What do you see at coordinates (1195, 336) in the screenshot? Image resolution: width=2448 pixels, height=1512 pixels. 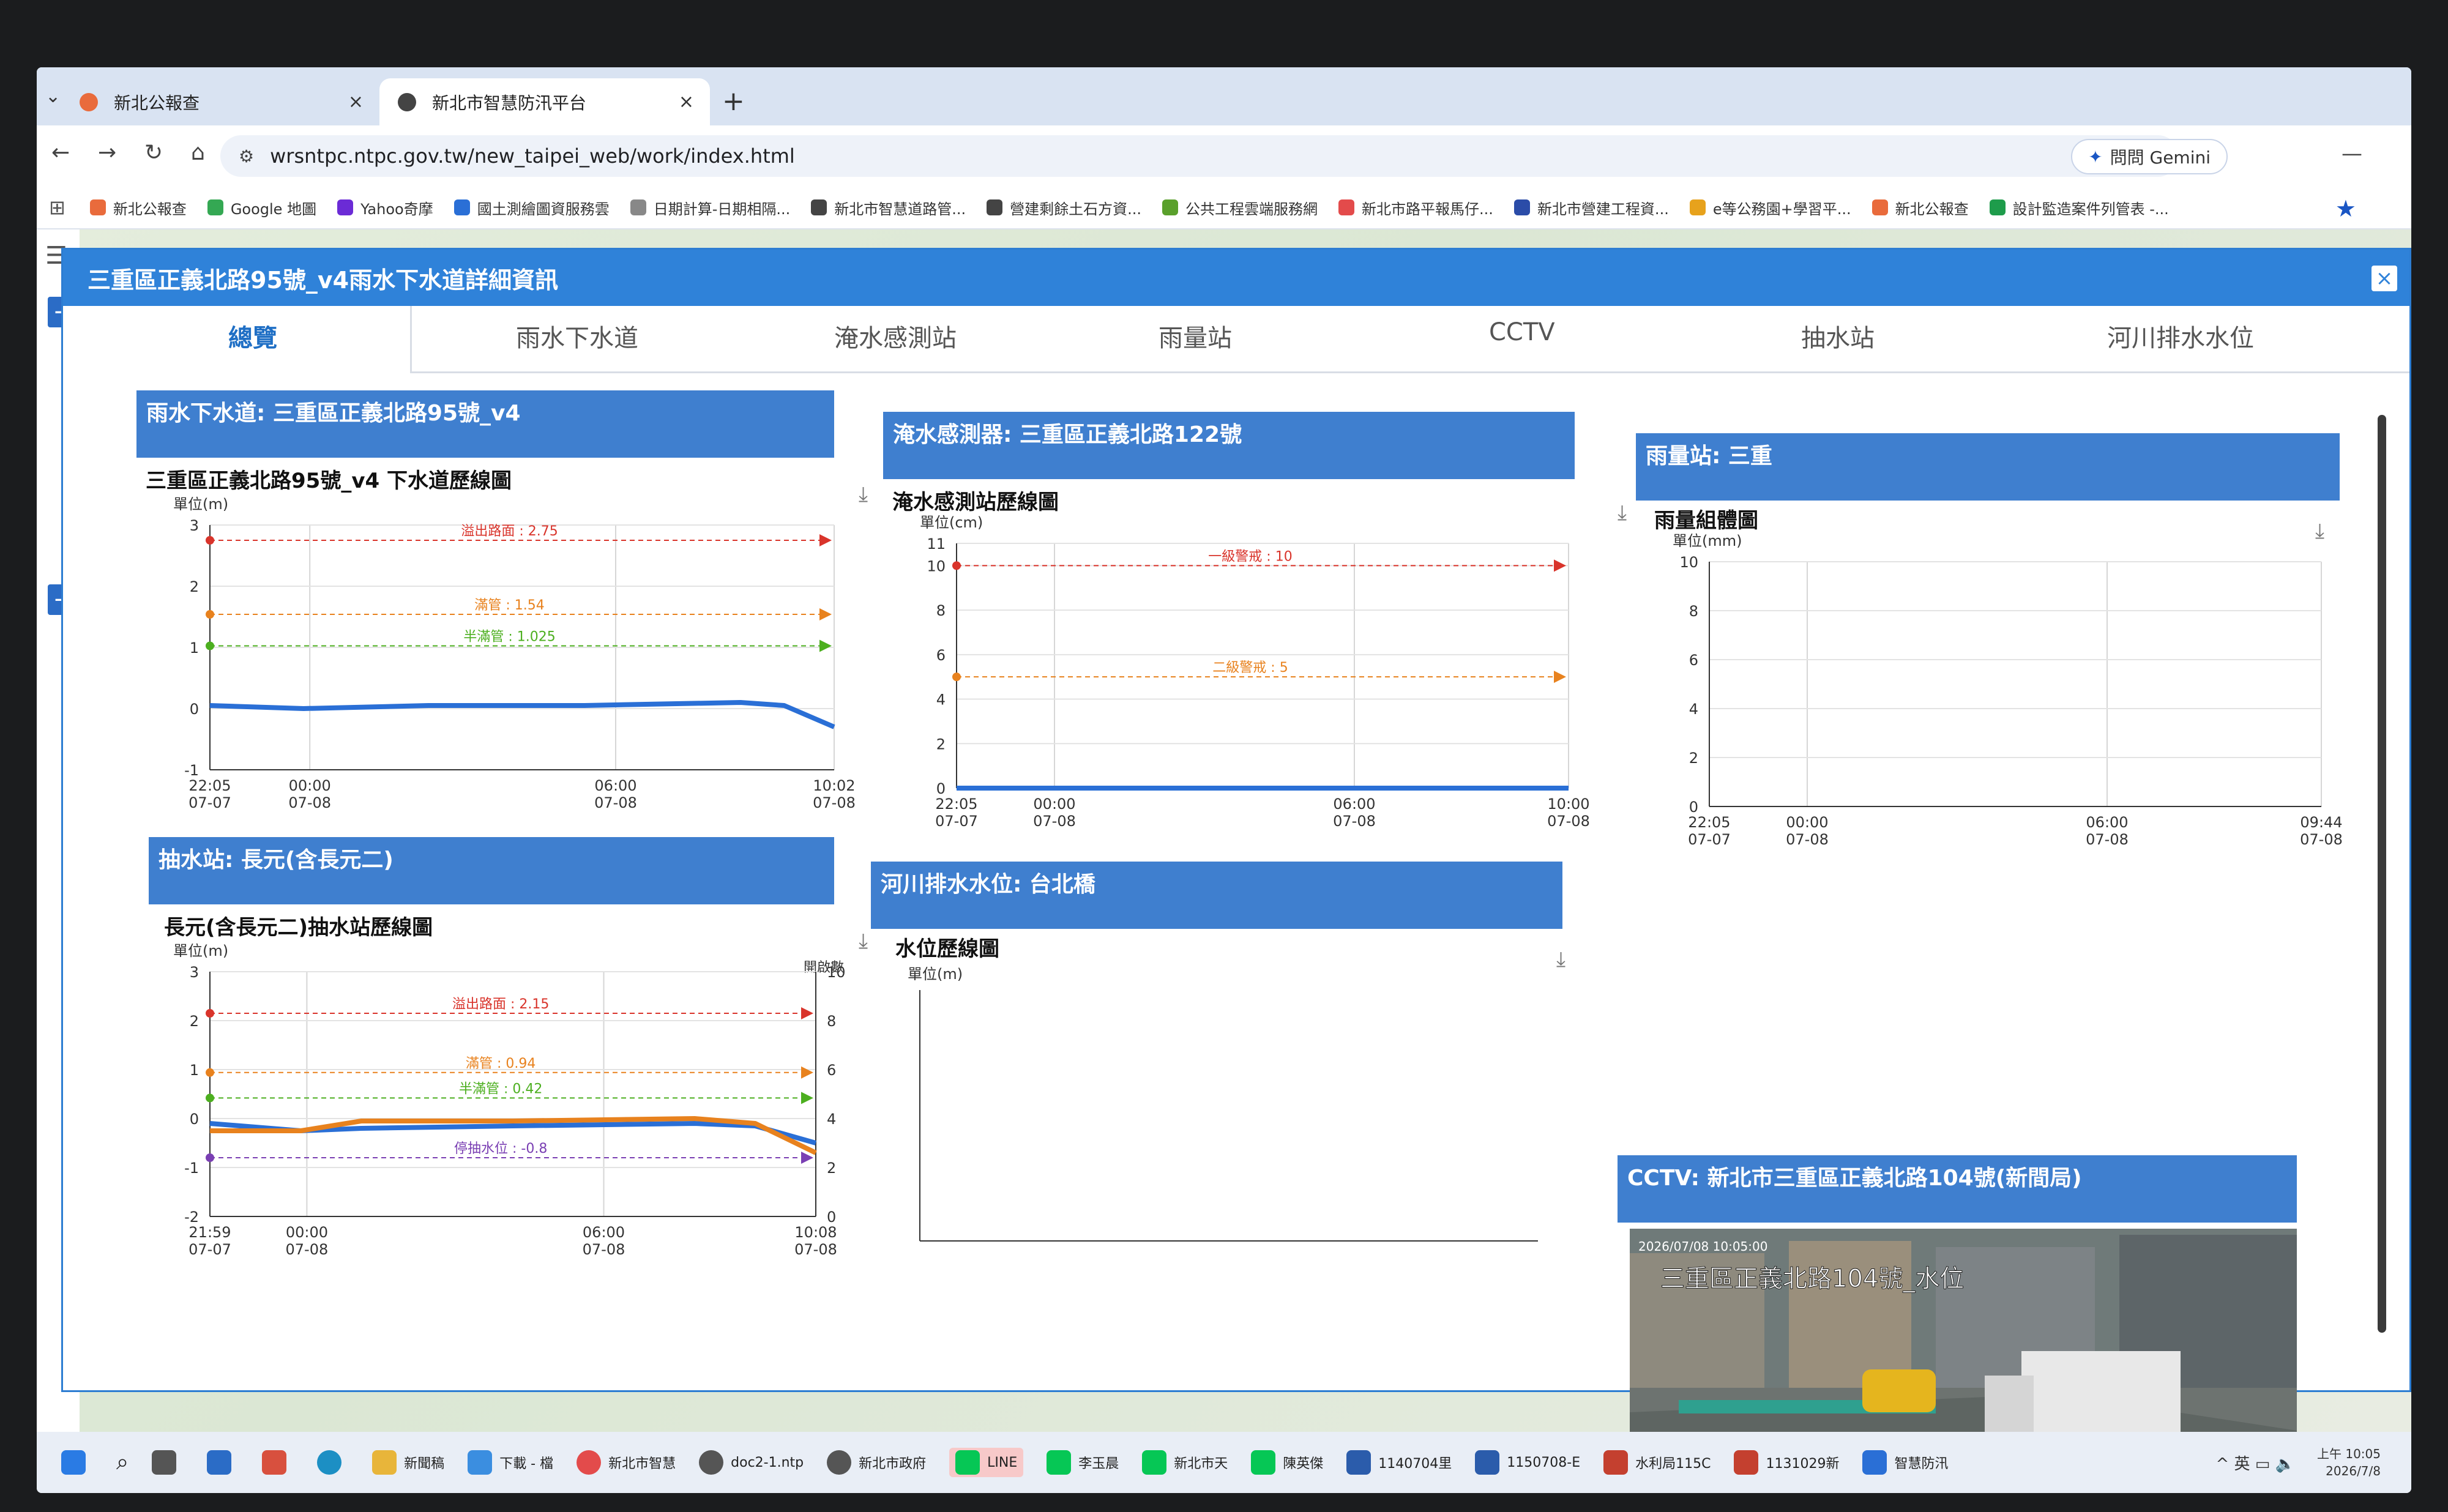 I see `tab-rain-gauge: 雨量站` at bounding box center [1195, 336].